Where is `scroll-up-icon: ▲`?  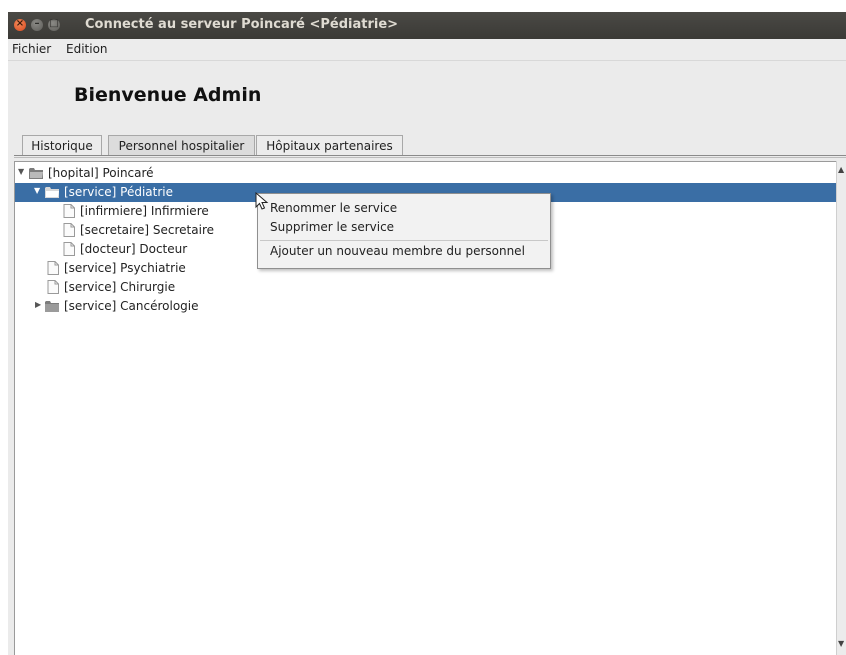
scroll-up-icon: ▲ is located at coordinates (841, 169).